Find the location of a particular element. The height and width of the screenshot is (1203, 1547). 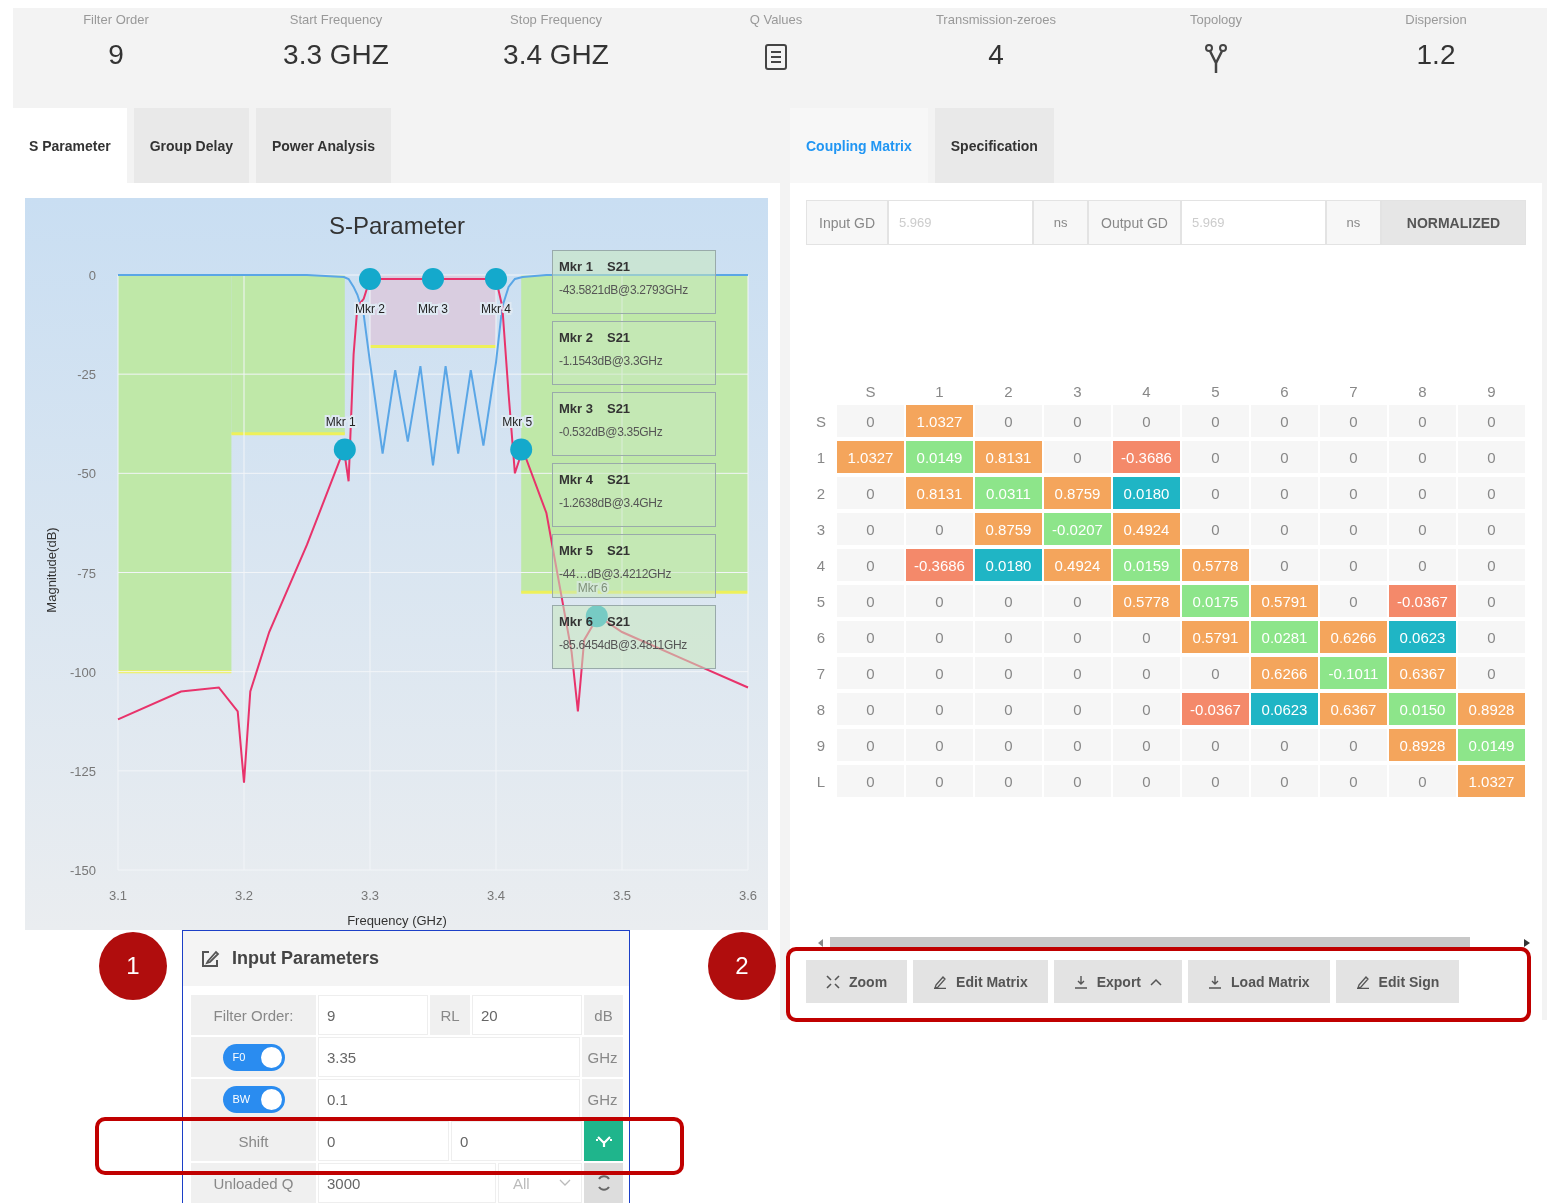

fork-icon is located at coordinates (1216, 59).